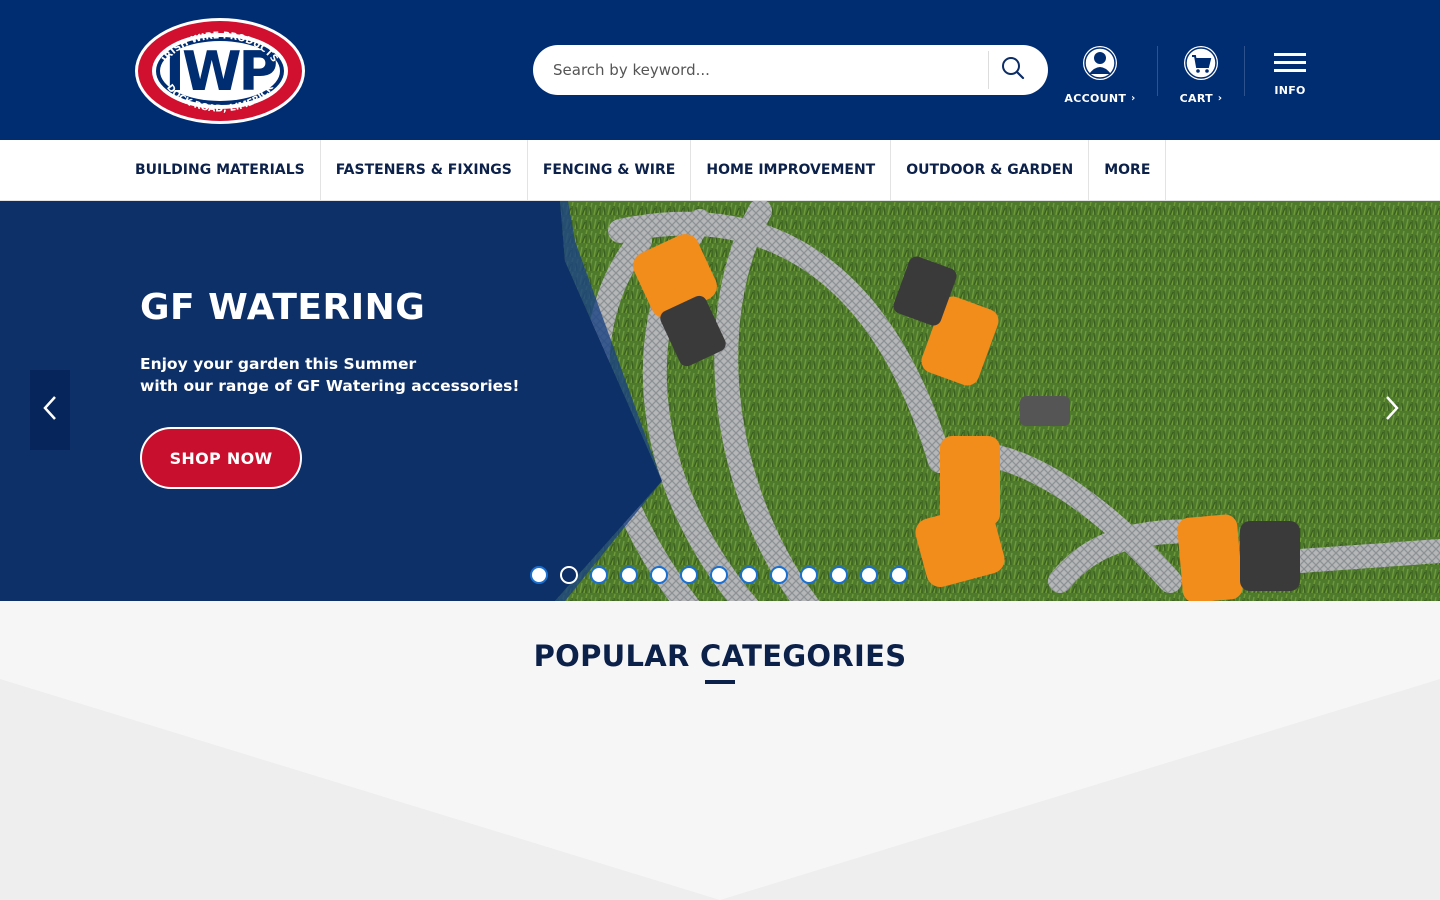 This screenshot has height=900, width=1440. I want to click on search-icon, so click(1013, 70).